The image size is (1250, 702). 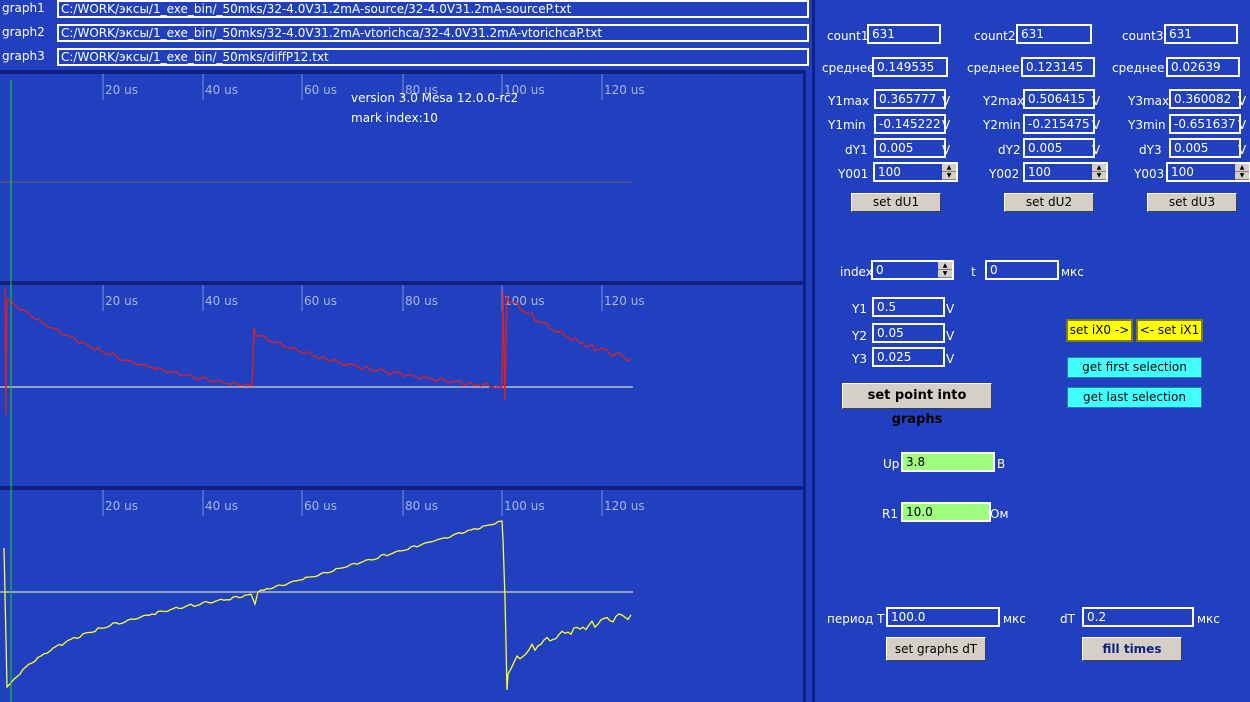 What do you see at coordinates (1059, 99) in the screenshot?
I see `y2max-field: 0.506415` at bounding box center [1059, 99].